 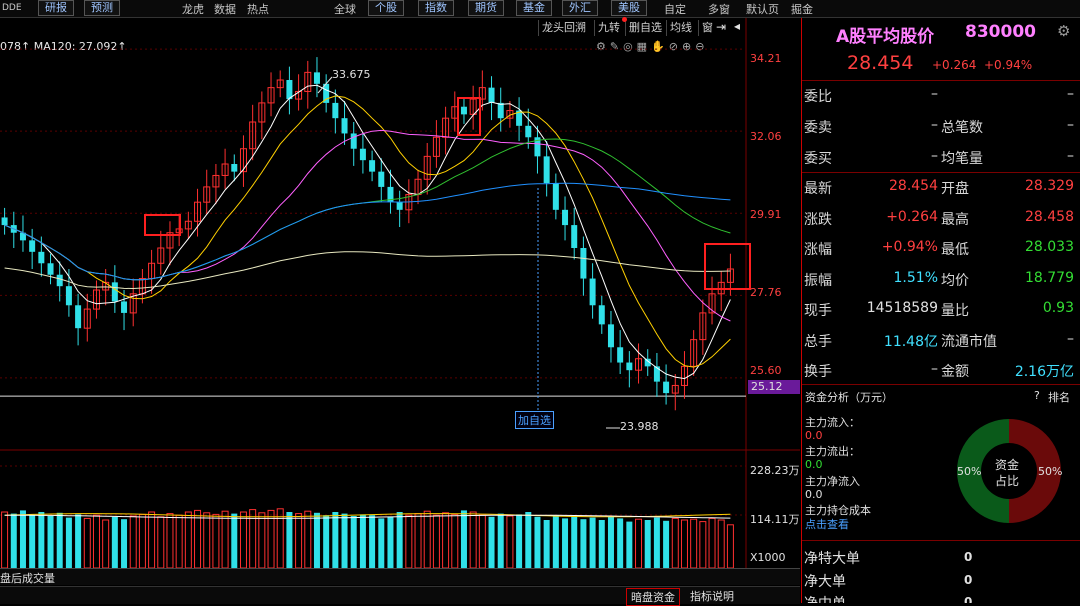 What do you see at coordinates (969, 341) in the screenshot?
I see `row-label-2: 流通市值` at bounding box center [969, 341].